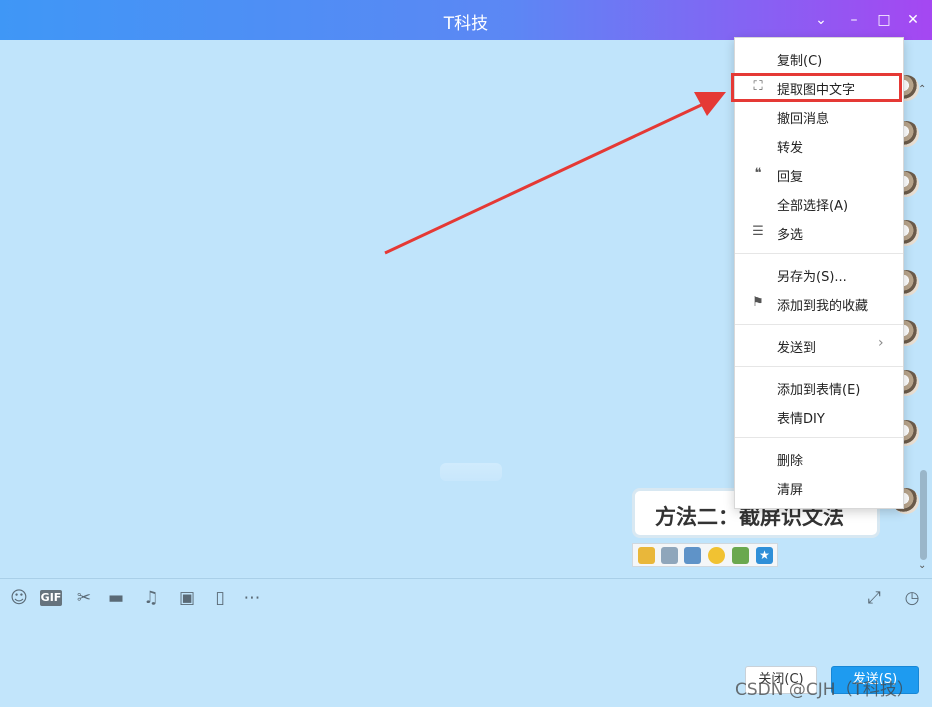  I want to click on annotation-arrow, so click(555, 173).